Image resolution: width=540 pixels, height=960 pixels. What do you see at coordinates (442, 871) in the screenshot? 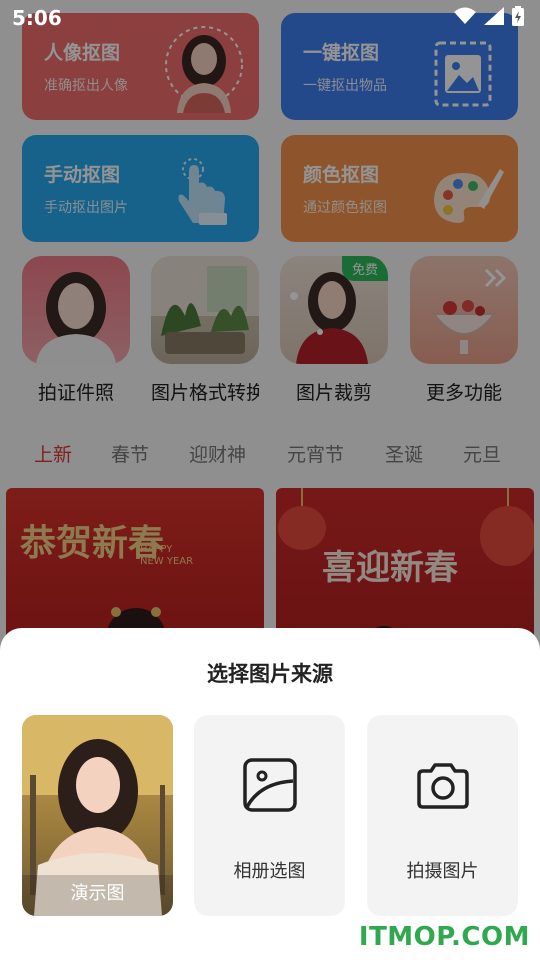
I see `camera-label: 拍摄图片` at bounding box center [442, 871].